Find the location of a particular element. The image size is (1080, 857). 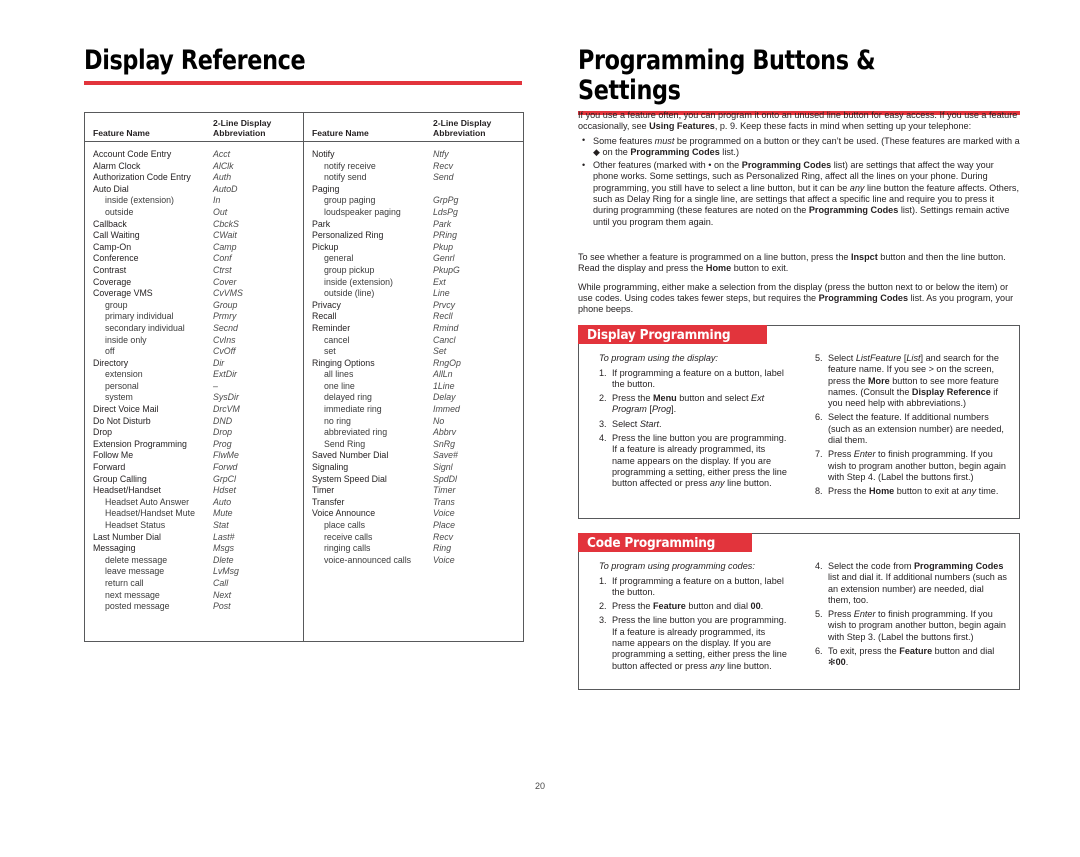

feature-name-cell: Camp-On is located at coordinates (112, 246).